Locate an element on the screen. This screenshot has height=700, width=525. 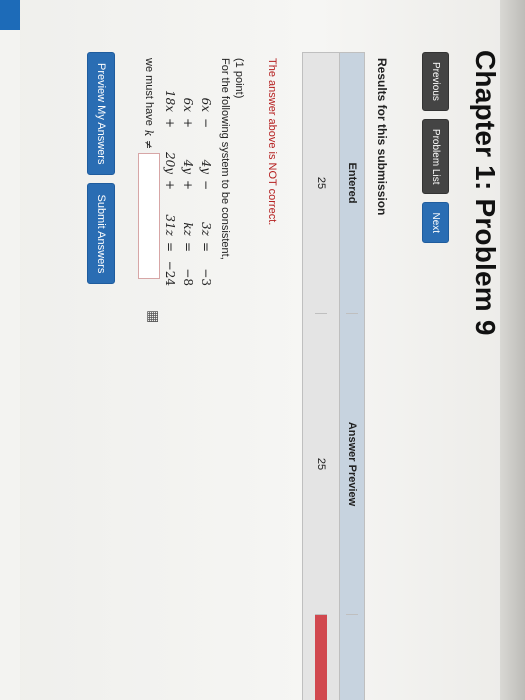
answer-input is located at coordinates (149, 216).